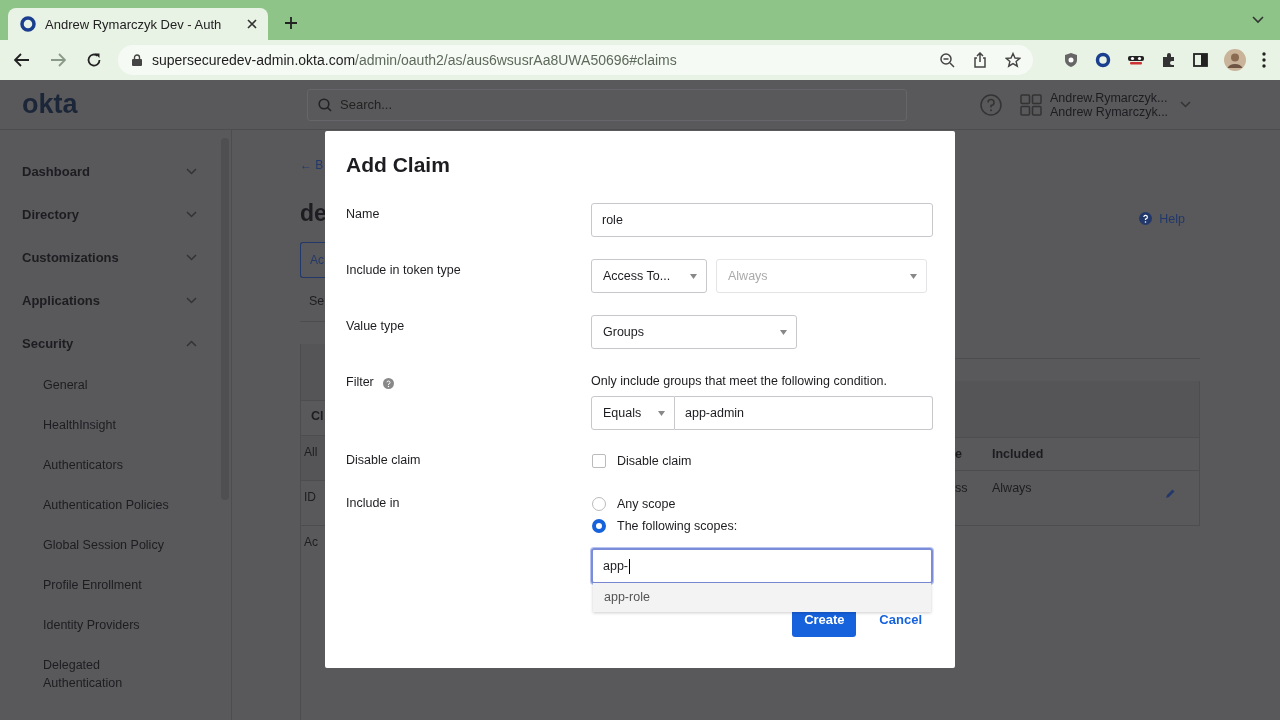  What do you see at coordinates (962, 489) in the screenshot?
I see `table-cell-text: ss` at bounding box center [962, 489].